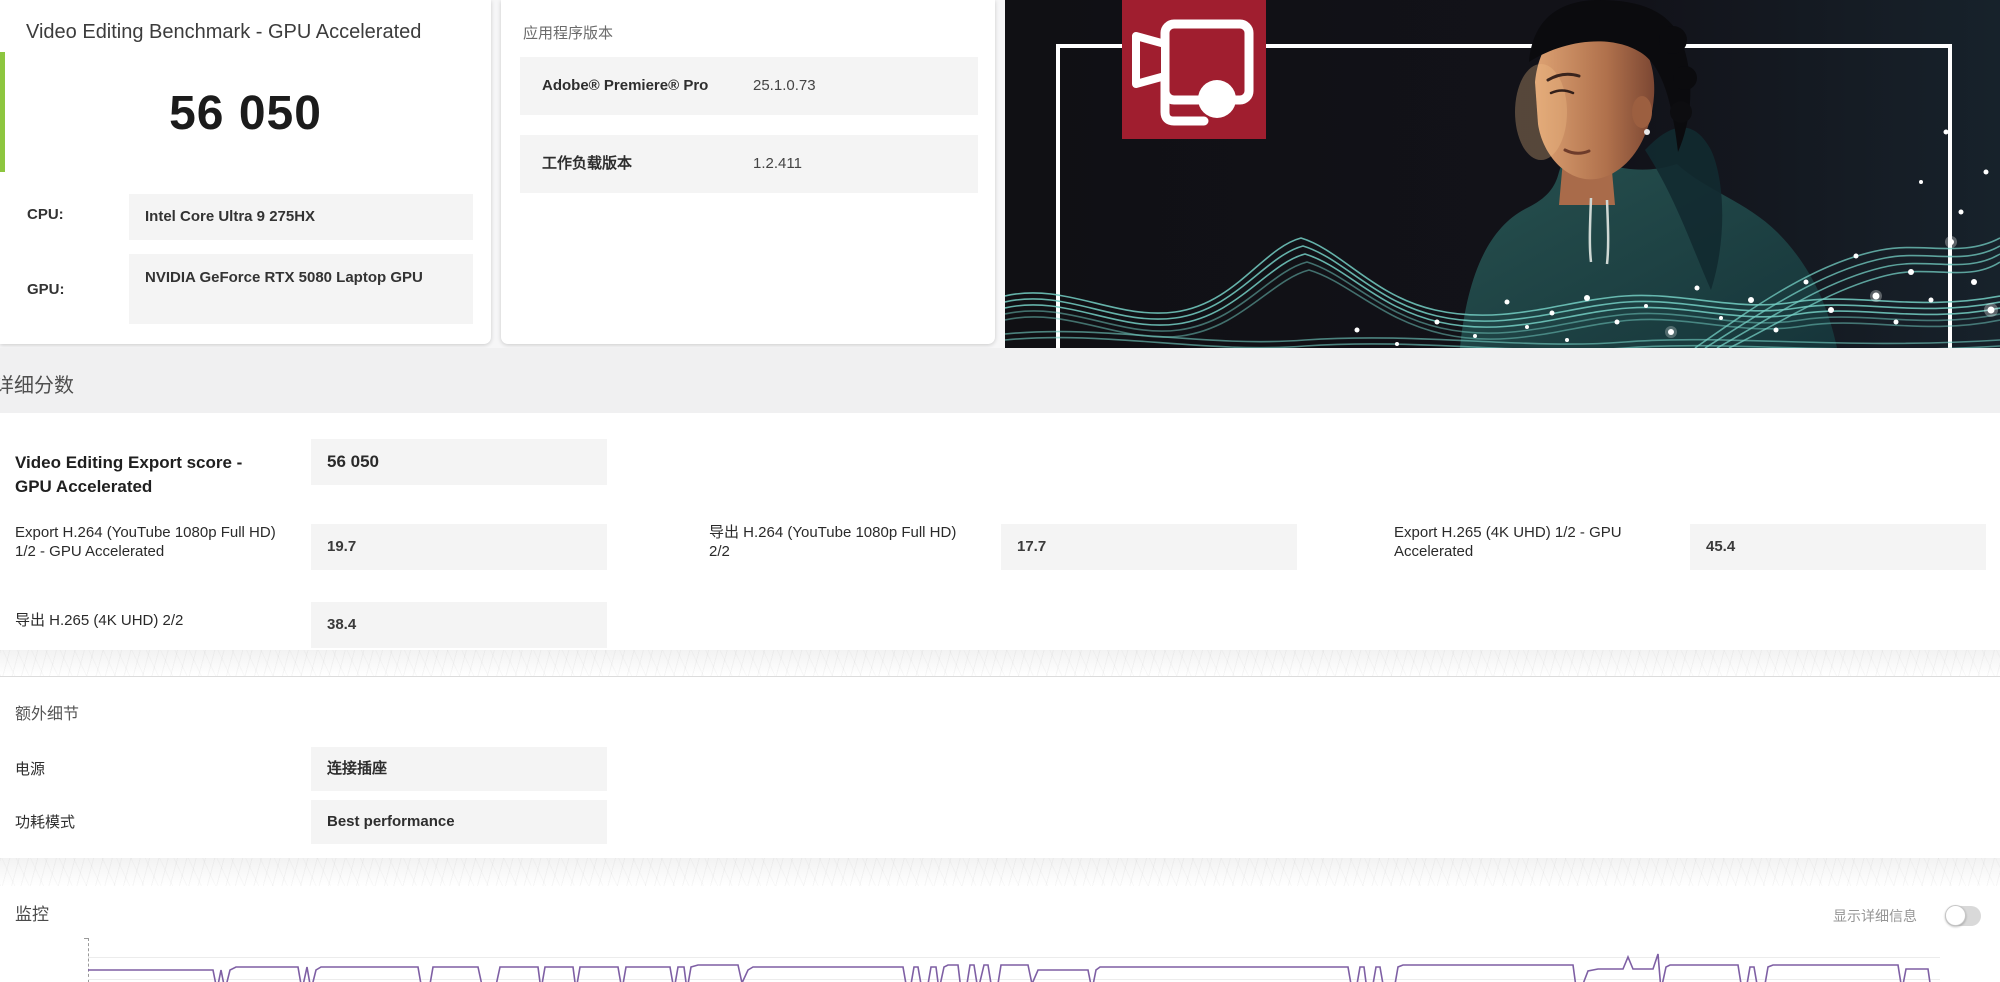 This screenshot has height=982, width=2000. What do you see at coordinates (749, 86) in the screenshot?
I see `app-version-row: Adobe® Premiere® Pro 25.1.0.73` at bounding box center [749, 86].